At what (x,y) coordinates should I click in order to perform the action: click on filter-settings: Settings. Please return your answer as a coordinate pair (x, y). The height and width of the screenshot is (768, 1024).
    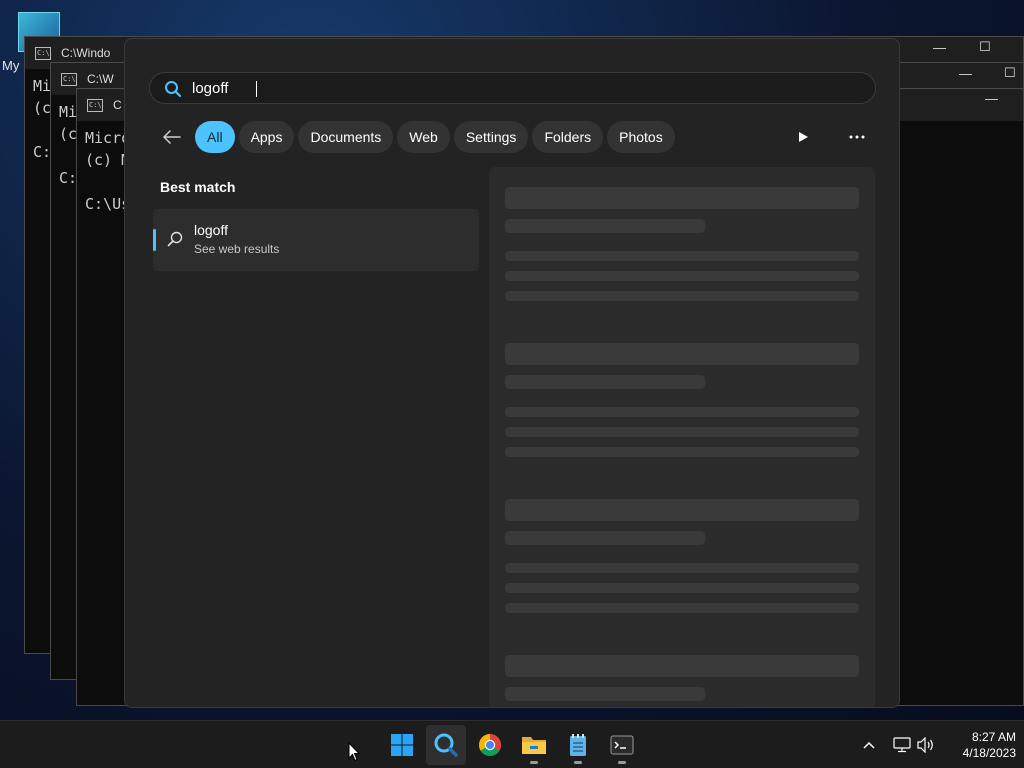
    Looking at the image, I should click on (491, 137).